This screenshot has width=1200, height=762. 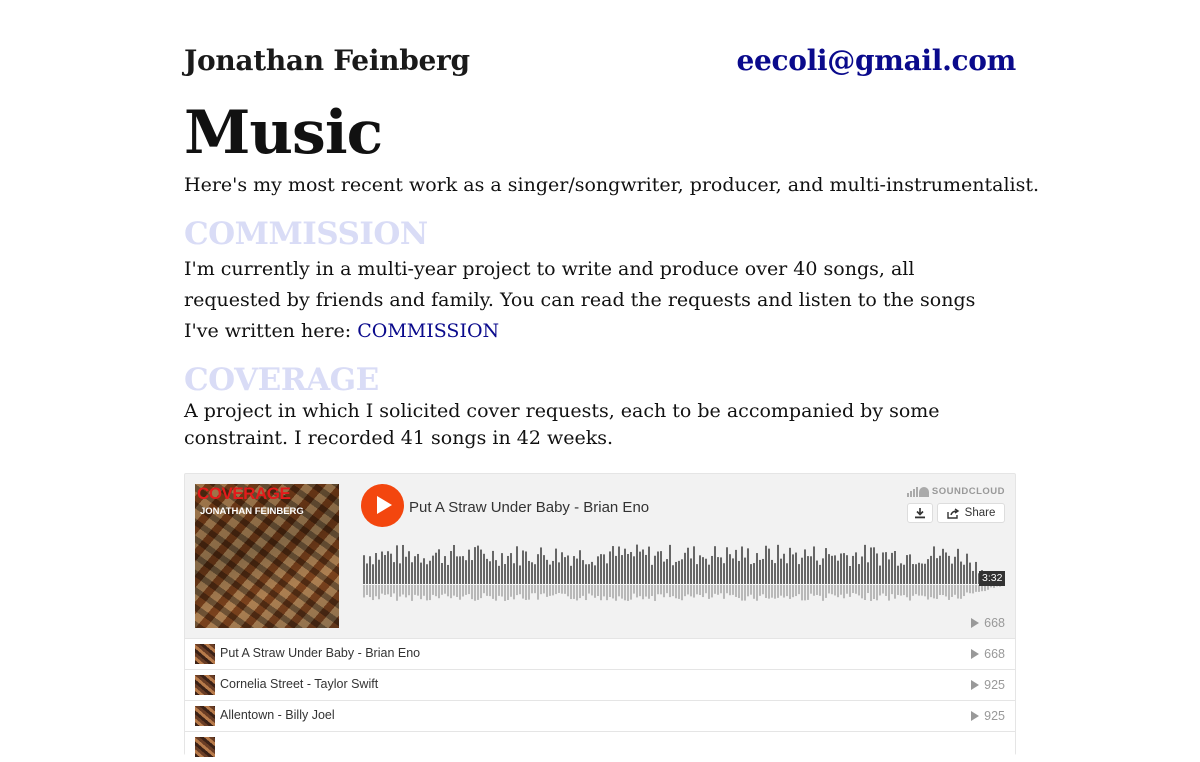 I want to click on share-button: Share, so click(x=971, y=513).